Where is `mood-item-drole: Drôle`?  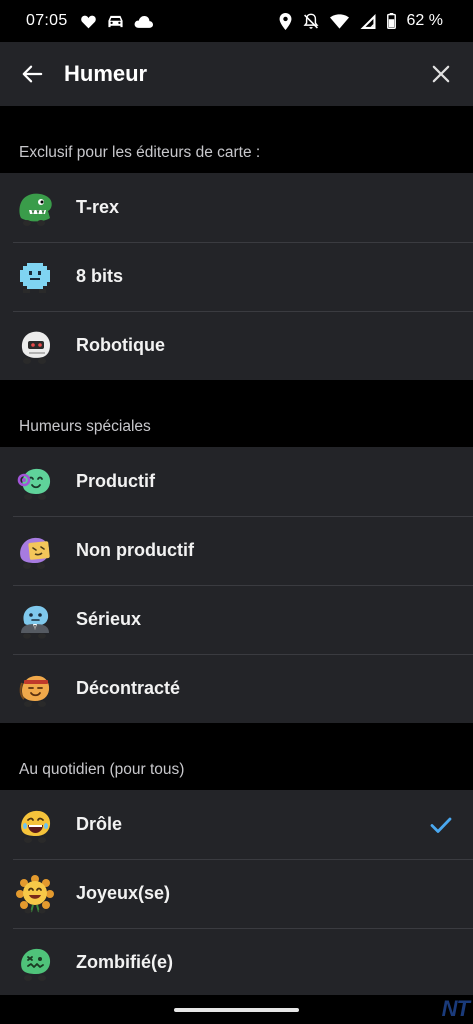 mood-item-drole: Drôle is located at coordinates (236, 824).